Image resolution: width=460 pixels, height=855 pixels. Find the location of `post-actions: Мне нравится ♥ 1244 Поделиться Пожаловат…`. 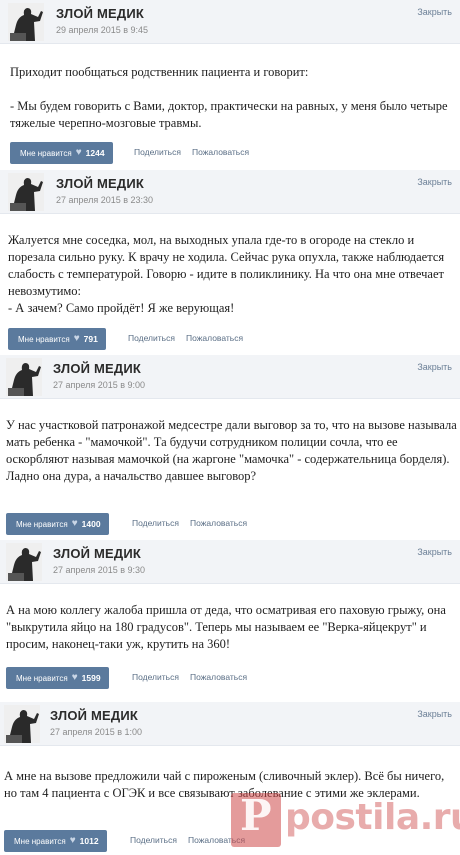

post-actions: Мне нравится ♥ 1244 Поделиться Пожаловат… is located at coordinates (230, 153).